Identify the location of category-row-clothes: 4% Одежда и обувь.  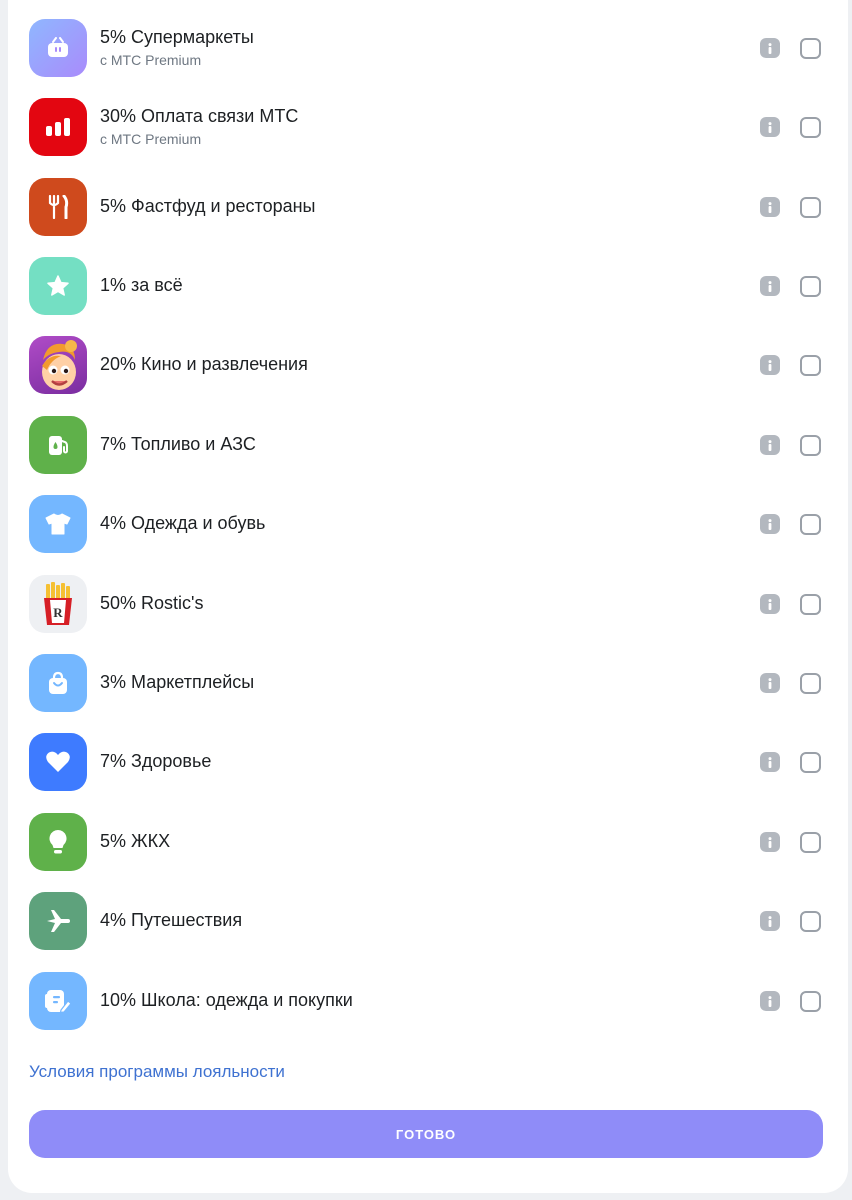
(426, 524).